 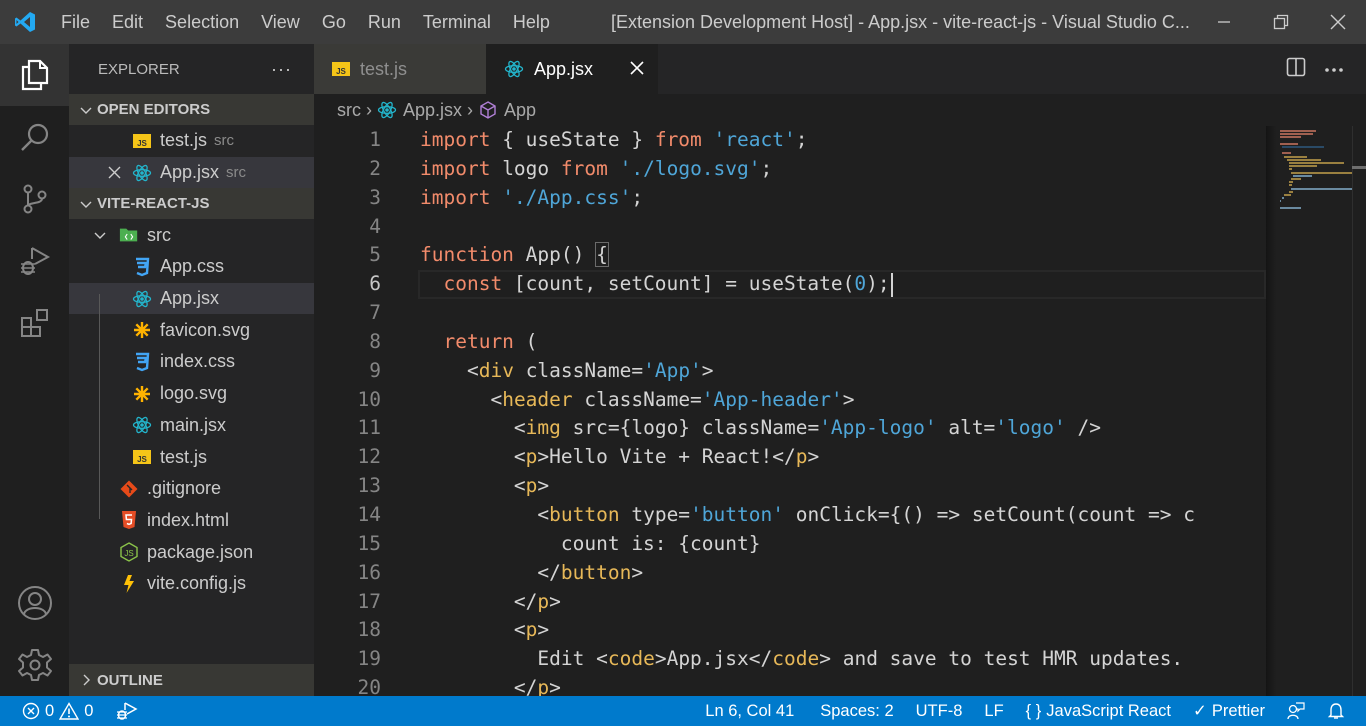 What do you see at coordinates (1108, 710) in the screenshot?
I see `language-label: JavaScript React` at bounding box center [1108, 710].